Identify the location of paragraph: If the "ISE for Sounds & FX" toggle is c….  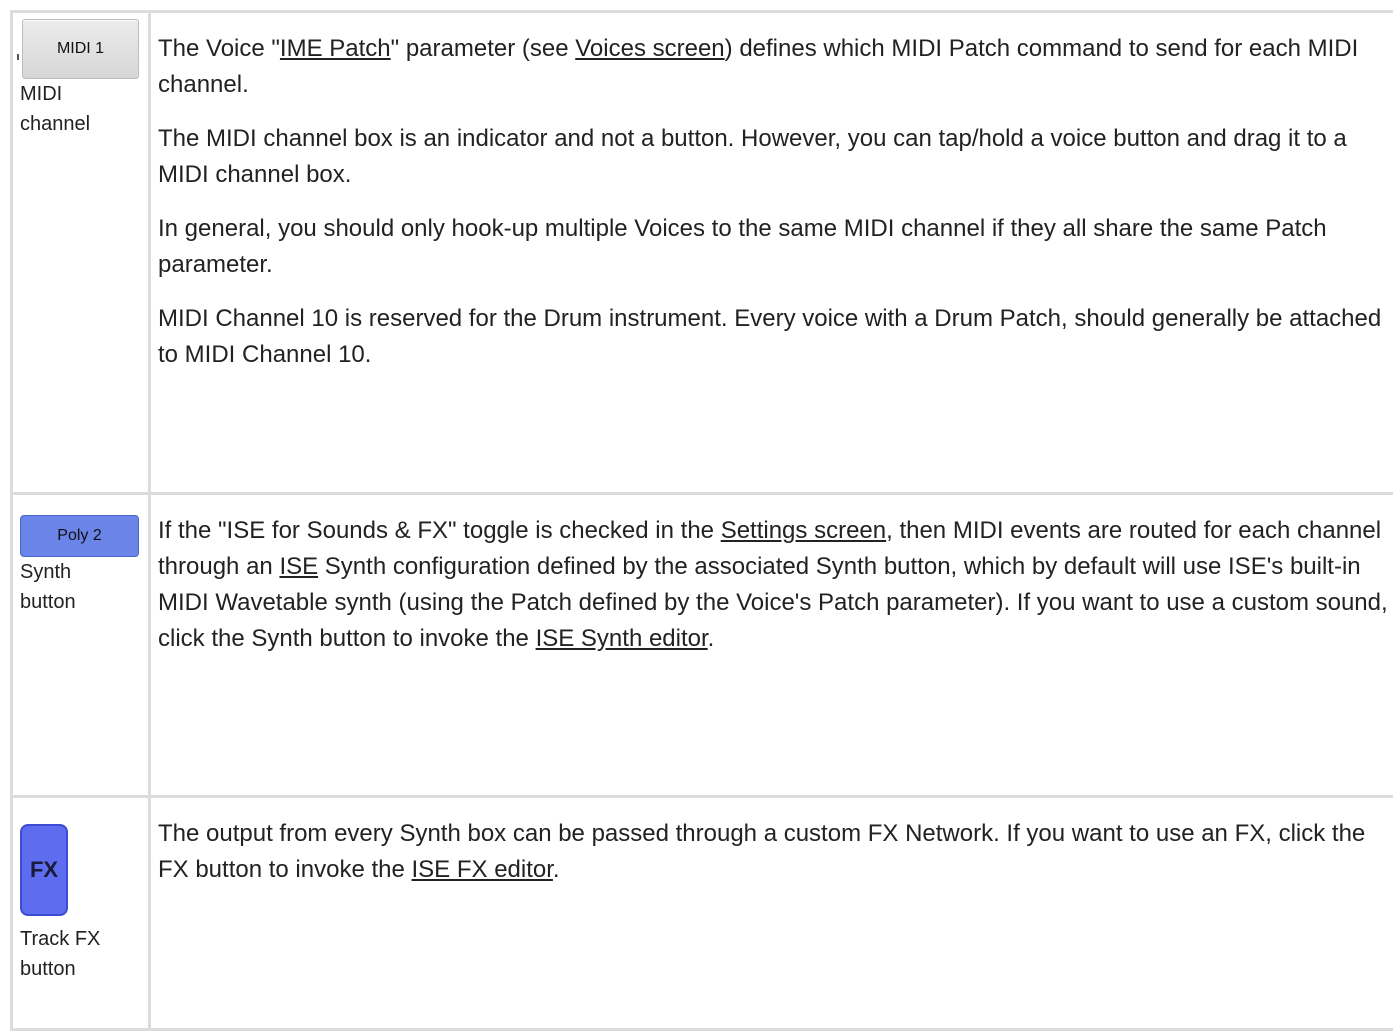
(773, 585).